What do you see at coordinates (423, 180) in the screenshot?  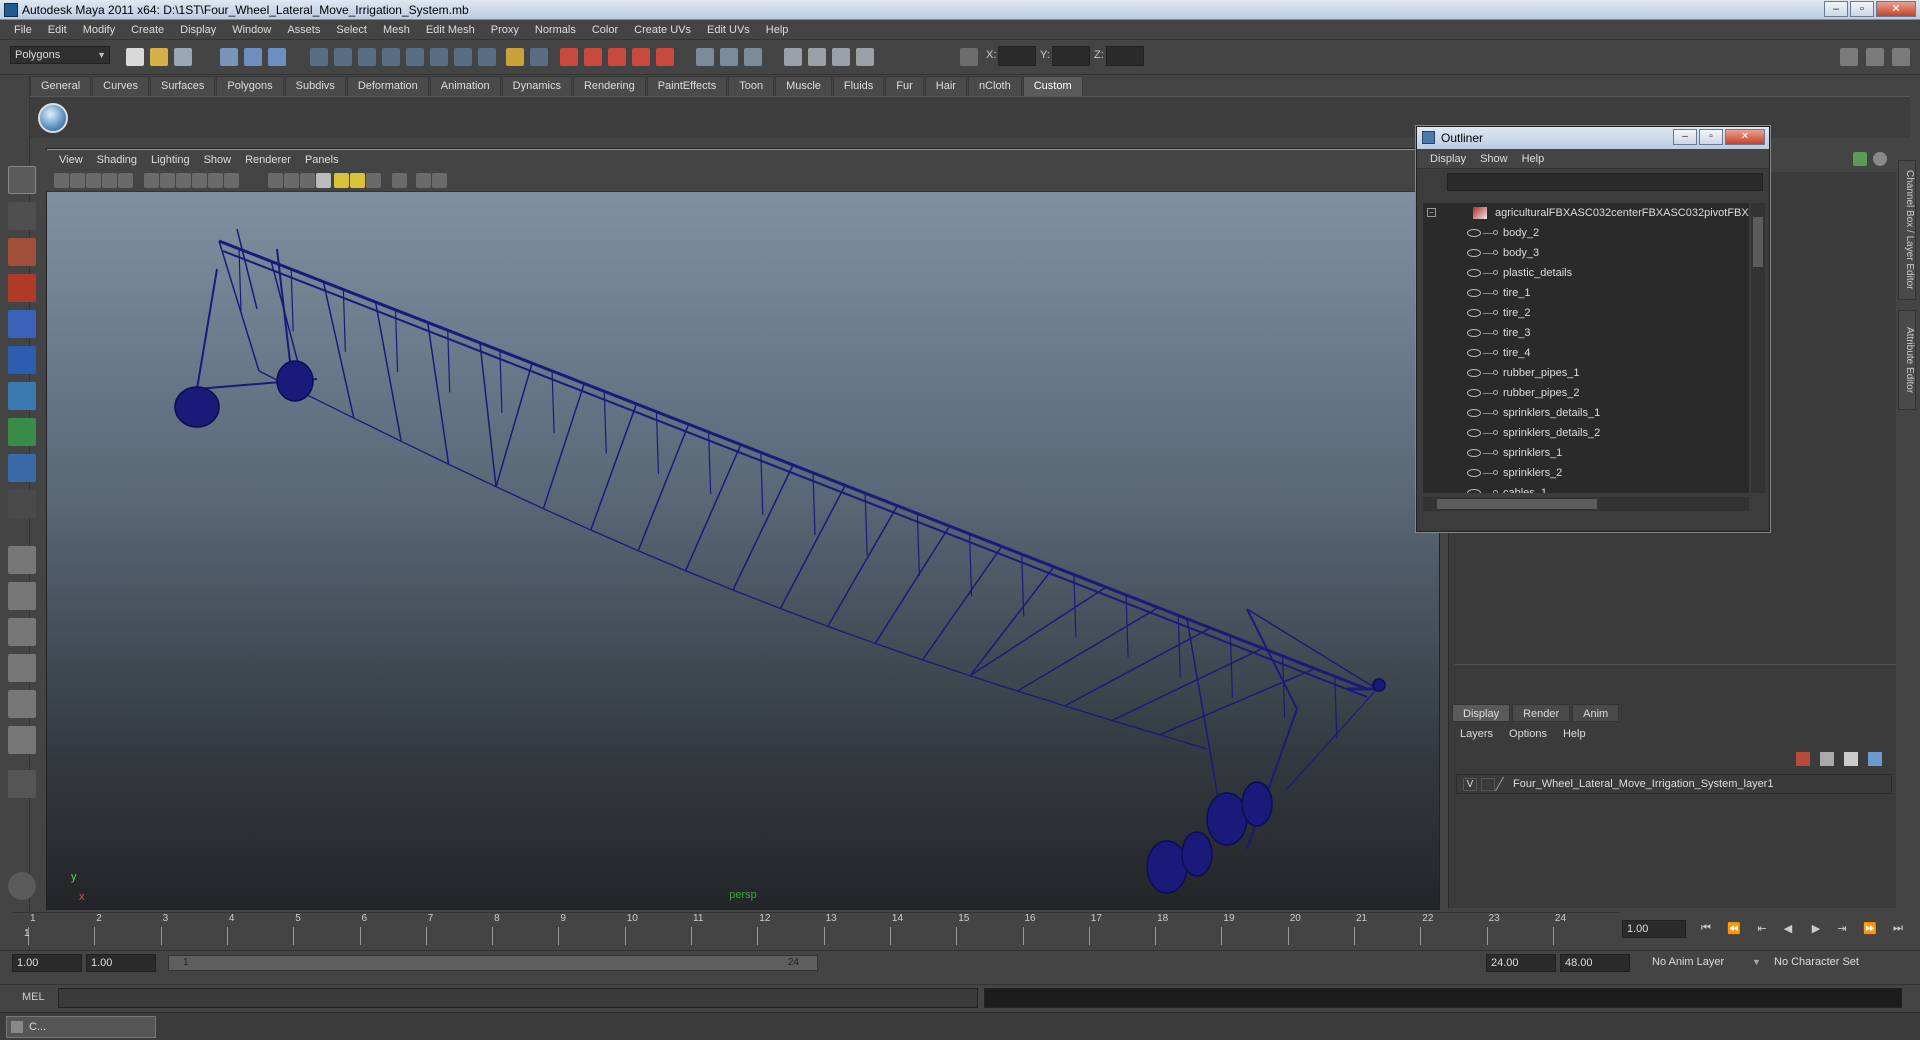 I see `ambient-occlusion-icon` at bounding box center [423, 180].